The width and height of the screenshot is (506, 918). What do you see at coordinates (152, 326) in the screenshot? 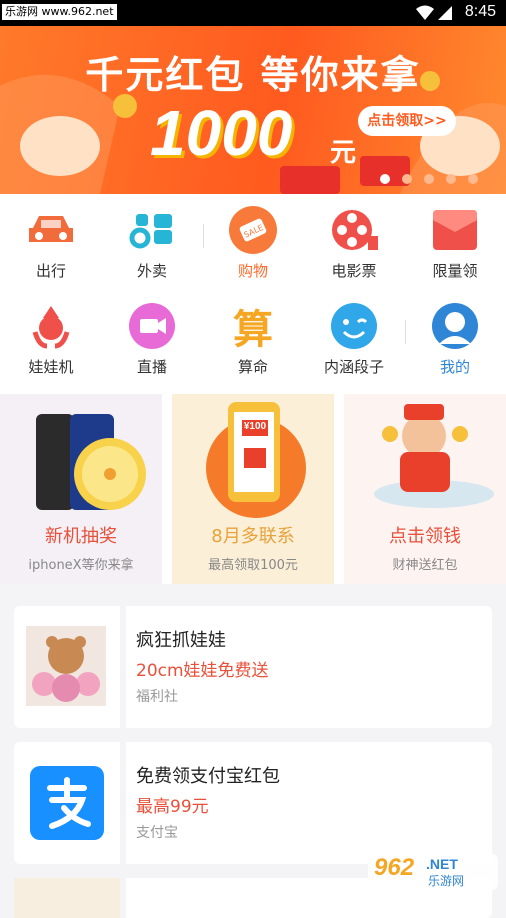
I see `video-camera-icon` at bounding box center [152, 326].